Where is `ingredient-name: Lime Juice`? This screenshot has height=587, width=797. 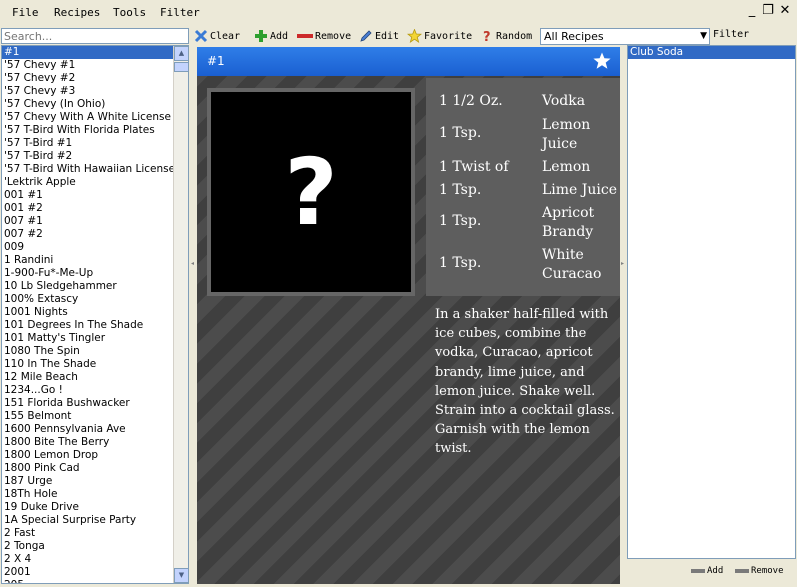
ingredient-name: Lime Juice is located at coordinates (580, 190).